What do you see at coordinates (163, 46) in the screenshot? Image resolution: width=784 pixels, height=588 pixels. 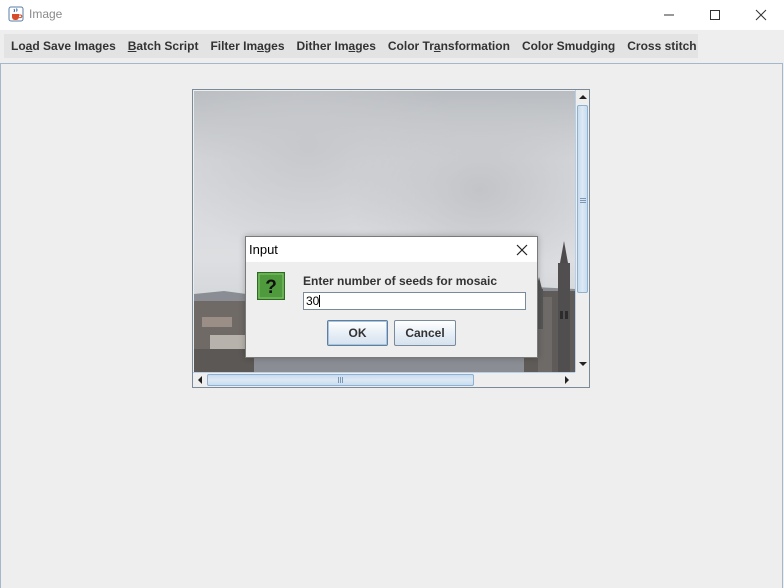 I see `menu-batch-script: Batch Script` at bounding box center [163, 46].